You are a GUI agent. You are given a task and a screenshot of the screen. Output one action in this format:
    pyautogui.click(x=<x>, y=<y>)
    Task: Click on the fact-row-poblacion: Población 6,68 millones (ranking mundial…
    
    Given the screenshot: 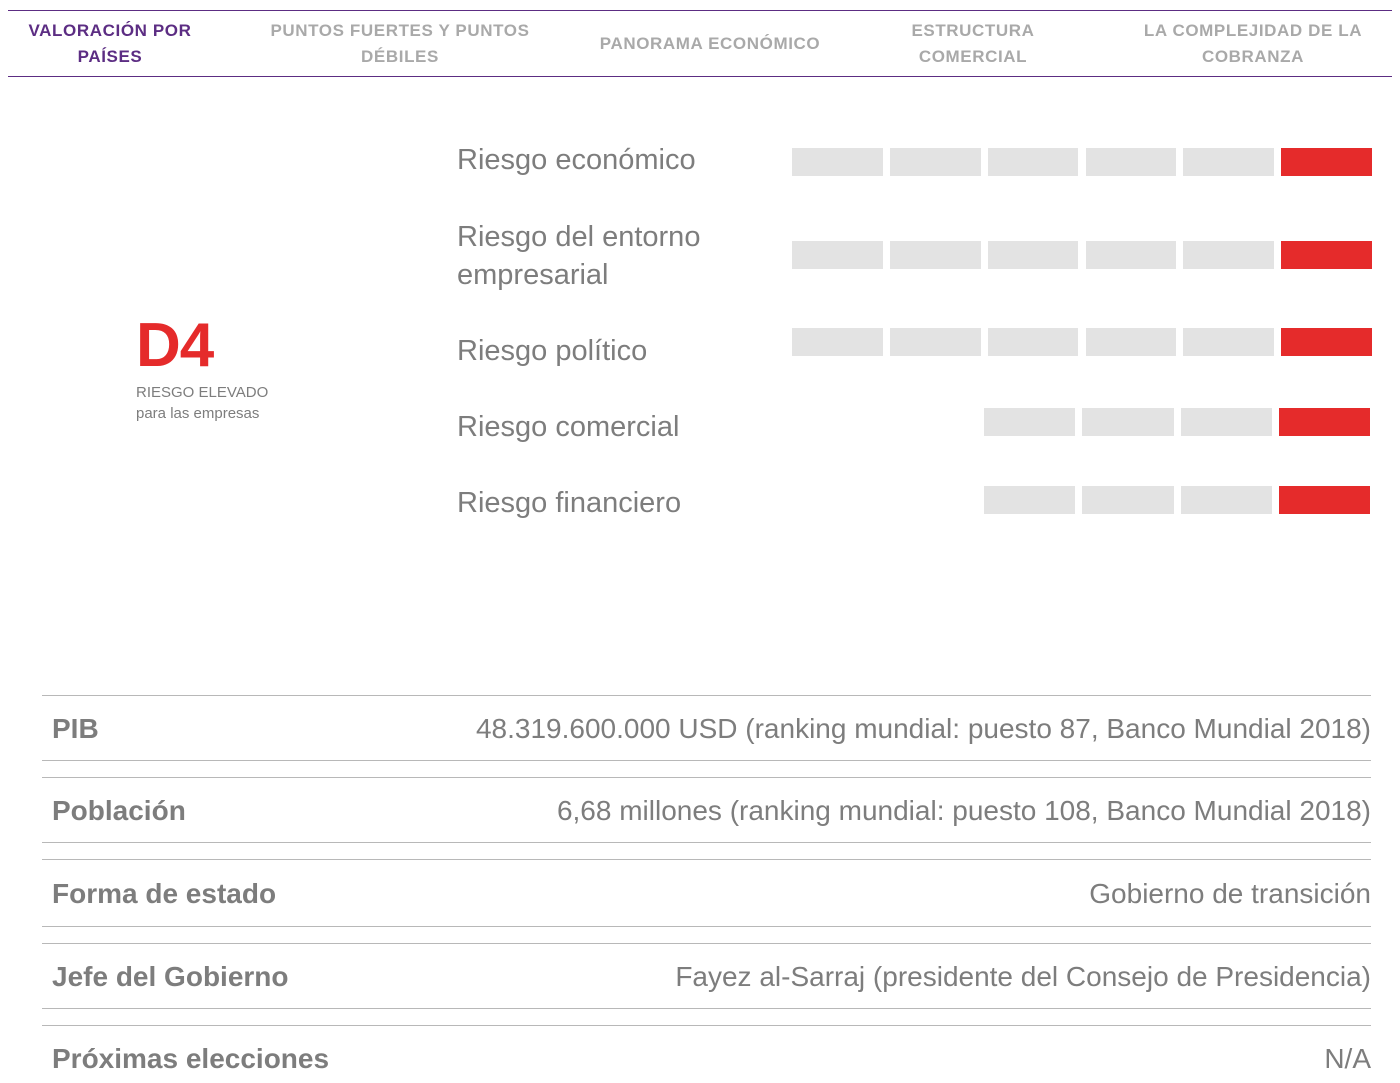 What is the action you would take?
    pyautogui.click(x=706, y=811)
    